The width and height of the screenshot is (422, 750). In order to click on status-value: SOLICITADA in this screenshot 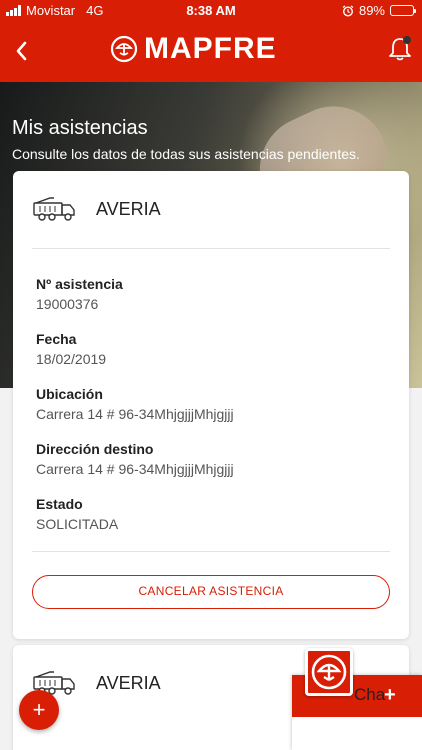, I will do `click(77, 524)`.